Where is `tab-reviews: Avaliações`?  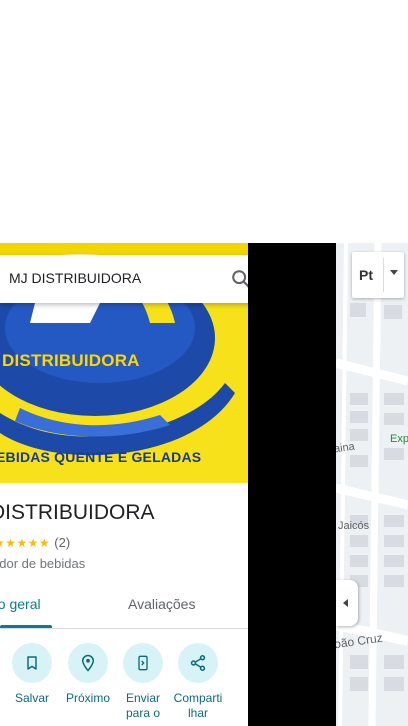
tab-reviews: Avaliações is located at coordinates (161, 604).